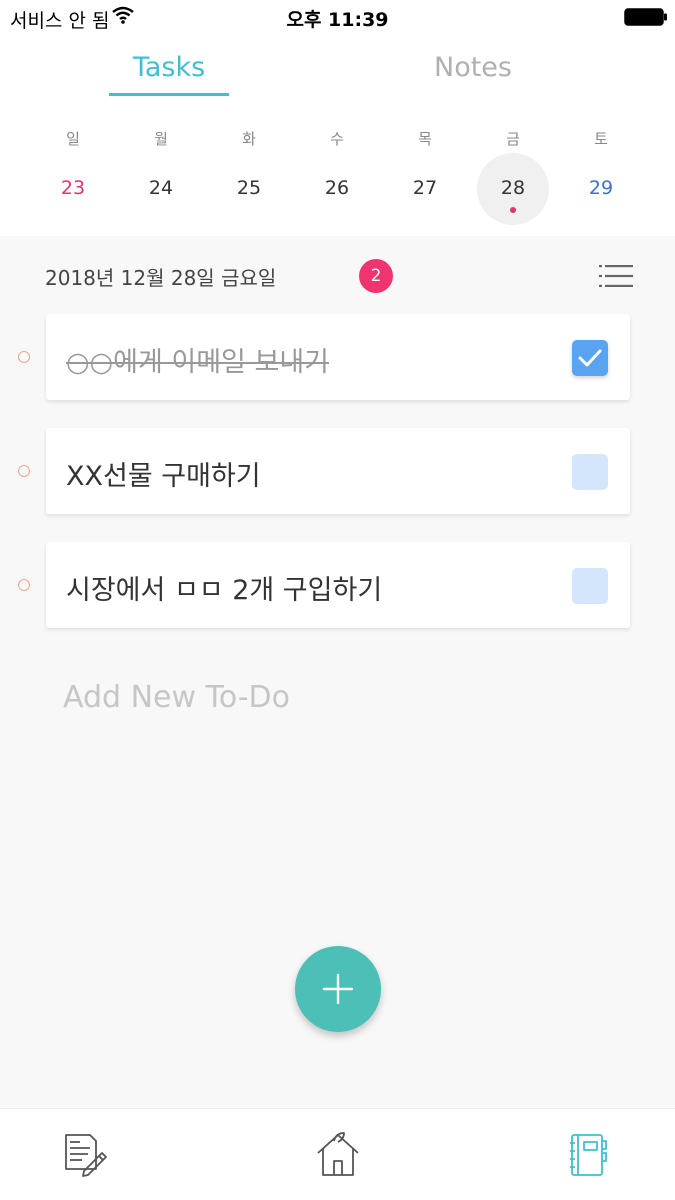 The height and width of the screenshot is (1200, 675). What do you see at coordinates (513, 210) in the screenshot?
I see `selected-day-dot` at bounding box center [513, 210].